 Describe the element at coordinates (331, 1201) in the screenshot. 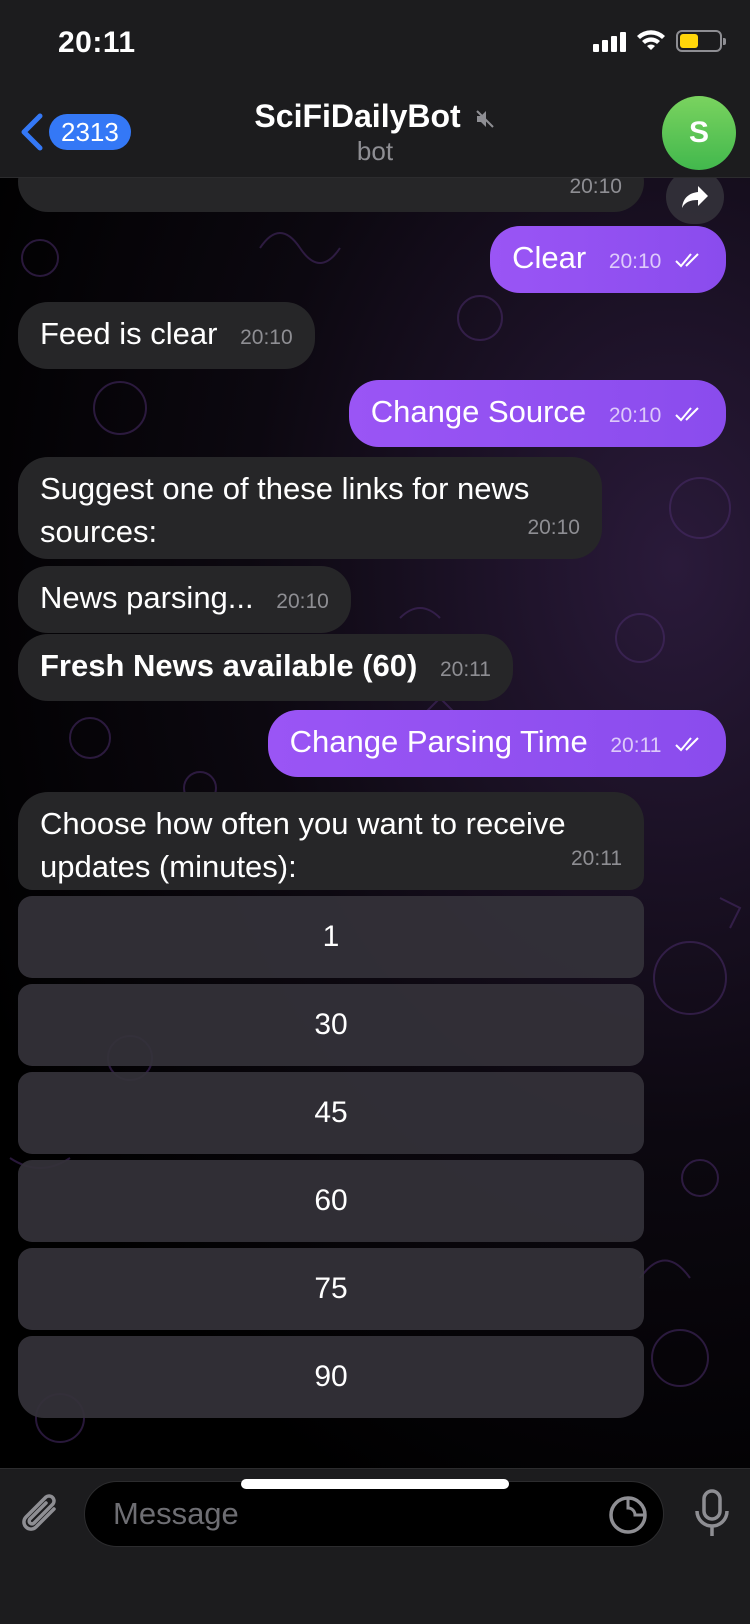

I see `keyboard-button: 60` at that location.